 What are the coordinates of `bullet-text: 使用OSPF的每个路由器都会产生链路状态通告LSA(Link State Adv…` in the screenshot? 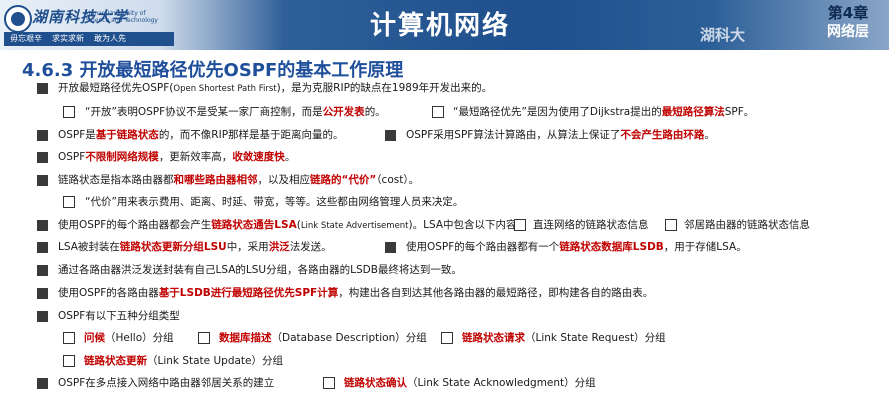 It's located at (292, 225).